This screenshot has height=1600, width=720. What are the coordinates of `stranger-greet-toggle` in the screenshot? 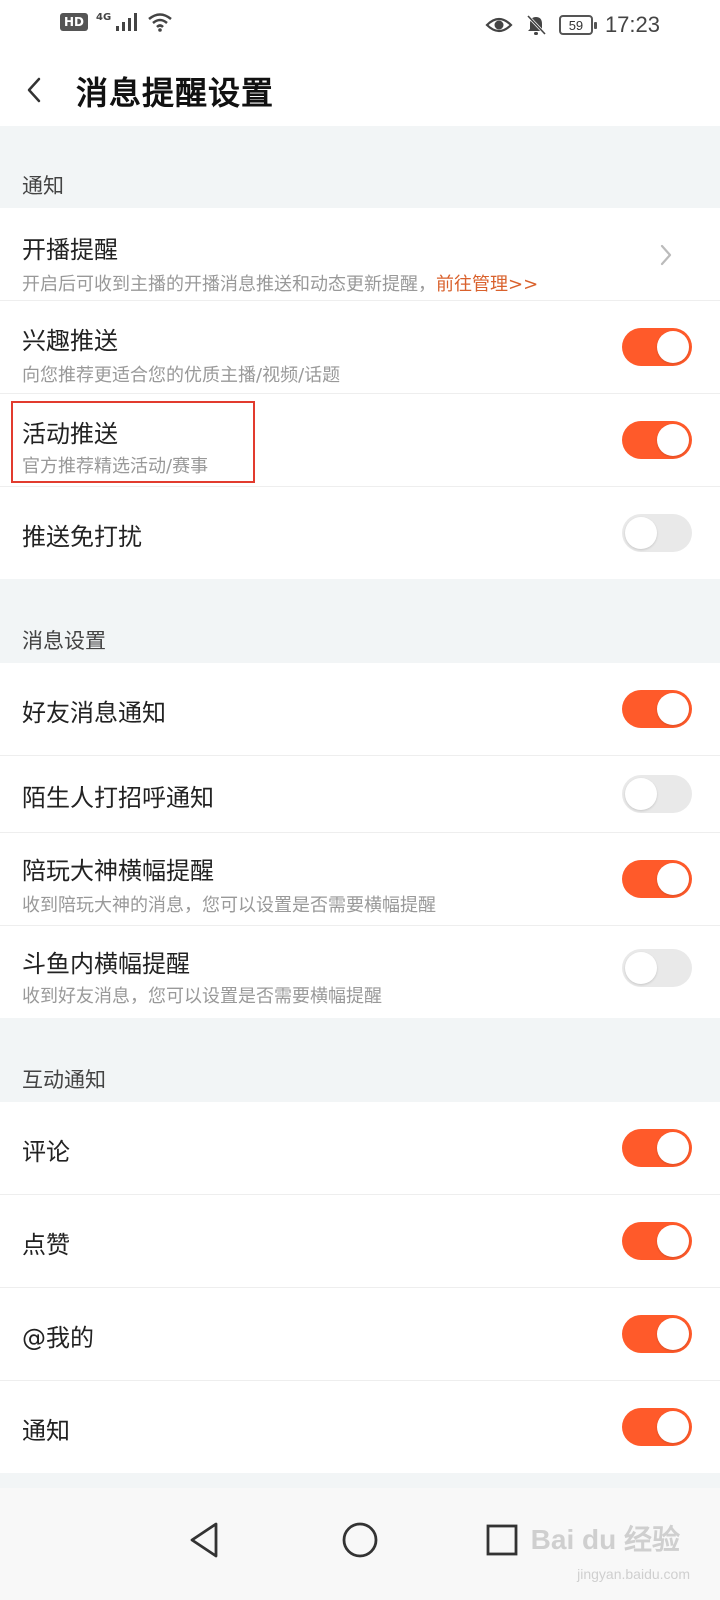 It's located at (657, 794).